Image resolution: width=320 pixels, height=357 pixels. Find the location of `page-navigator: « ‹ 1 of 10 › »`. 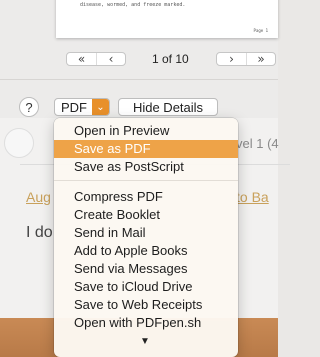

page-navigator: « ‹ 1 of 10 › » is located at coordinates (172, 60).